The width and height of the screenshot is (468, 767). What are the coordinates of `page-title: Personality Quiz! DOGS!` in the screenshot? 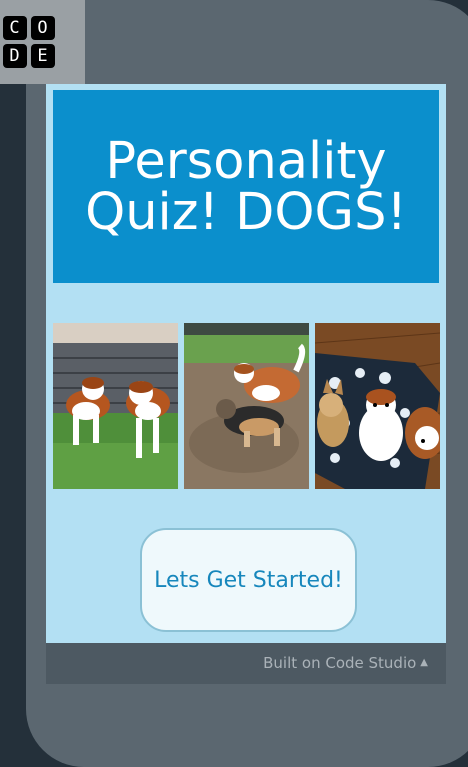 It's located at (246, 186).